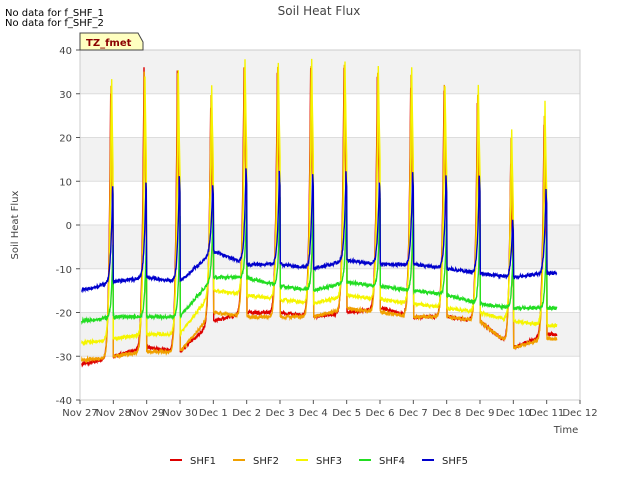 The height and width of the screenshot is (480, 640). Describe the element at coordinates (15, 224) in the screenshot. I see `y-axis-label: Soil Heat Flux` at that location.